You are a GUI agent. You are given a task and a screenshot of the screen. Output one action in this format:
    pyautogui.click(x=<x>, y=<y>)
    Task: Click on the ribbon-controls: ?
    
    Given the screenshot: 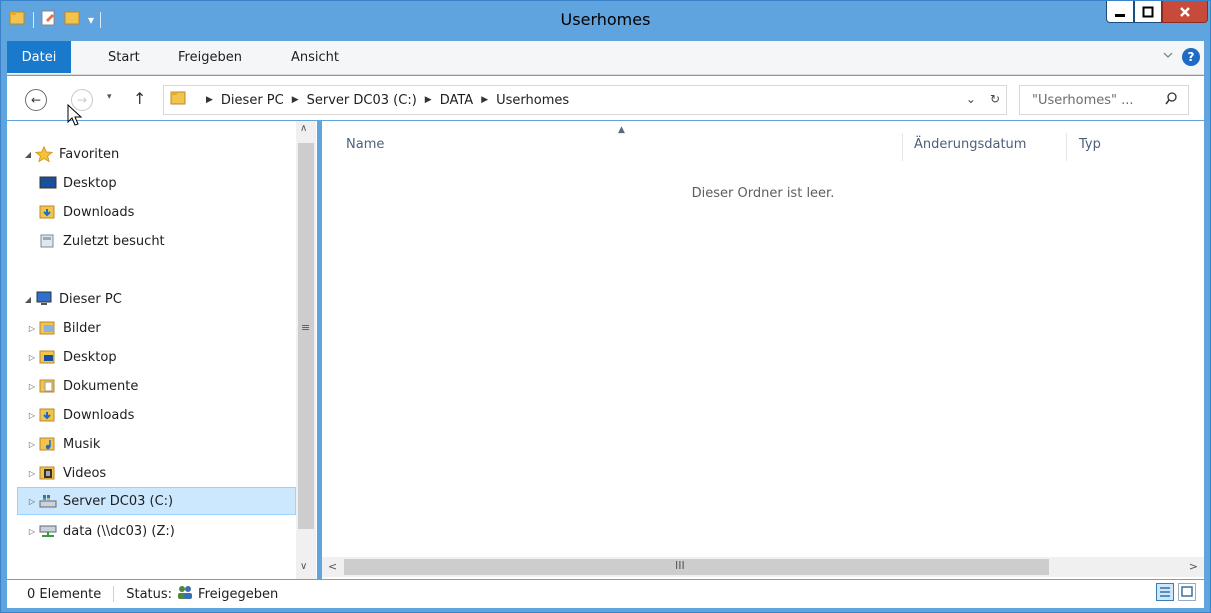 What is the action you would take?
    pyautogui.click(x=1181, y=57)
    